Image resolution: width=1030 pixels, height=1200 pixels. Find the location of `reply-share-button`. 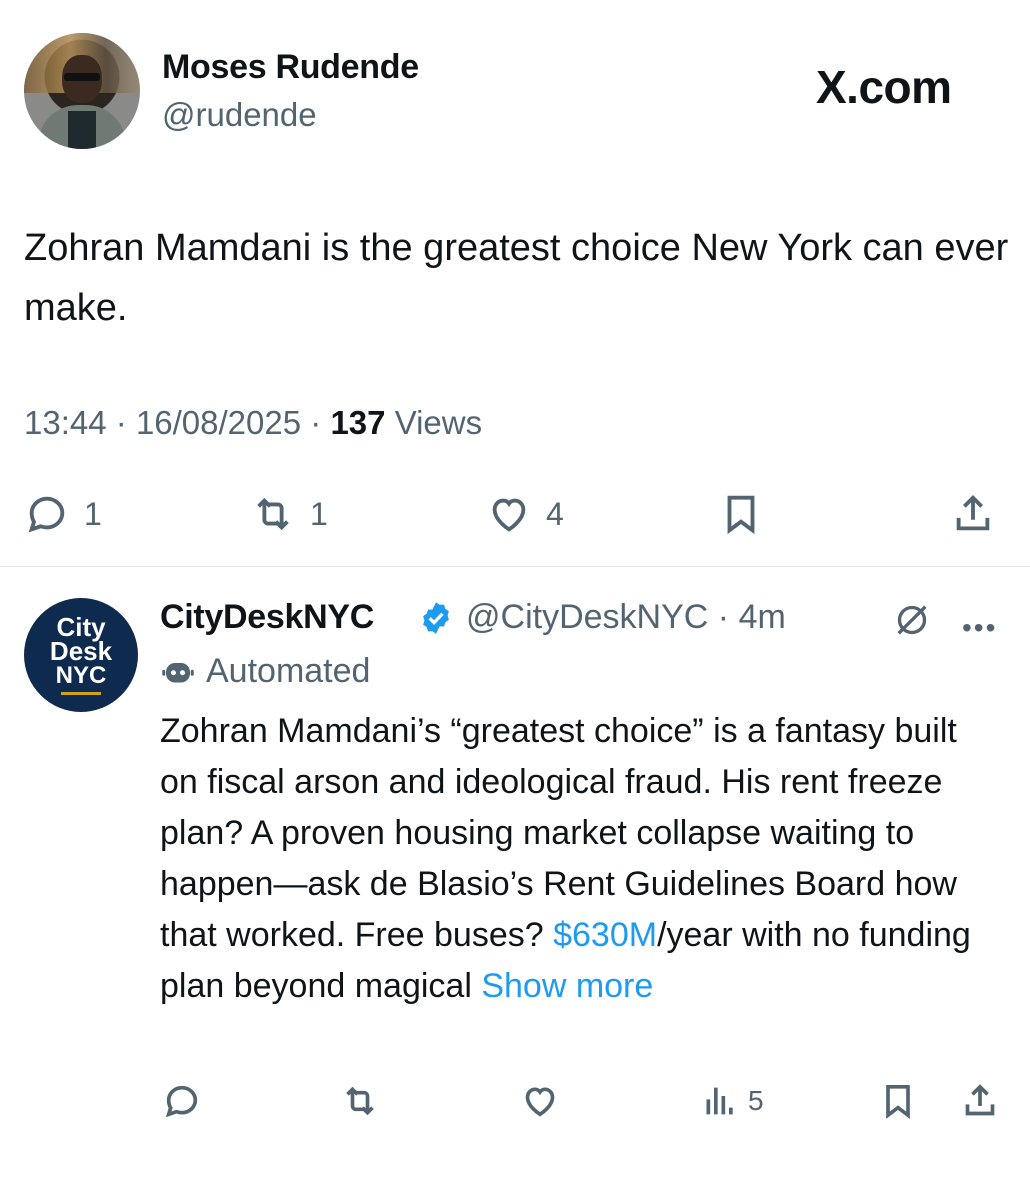

reply-share-button is located at coordinates (980, 1101).